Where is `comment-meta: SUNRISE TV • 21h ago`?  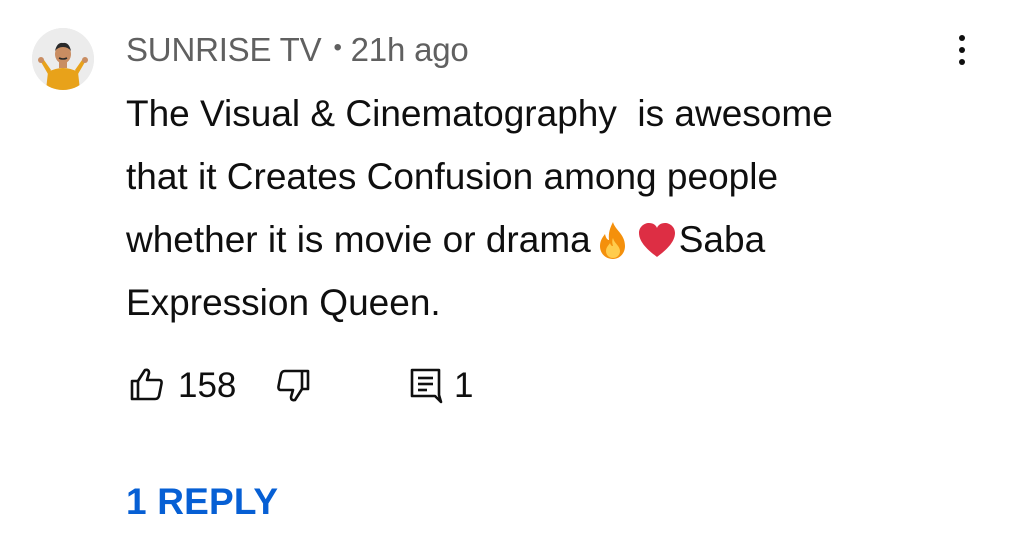
comment-meta: SUNRISE TV • 21h ago is located at coordinates (297, 50).